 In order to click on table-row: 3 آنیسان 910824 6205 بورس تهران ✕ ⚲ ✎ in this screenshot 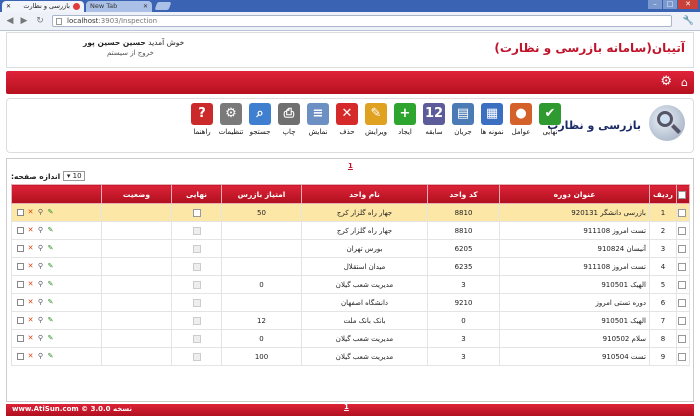, I will do `click(350, 248)`.